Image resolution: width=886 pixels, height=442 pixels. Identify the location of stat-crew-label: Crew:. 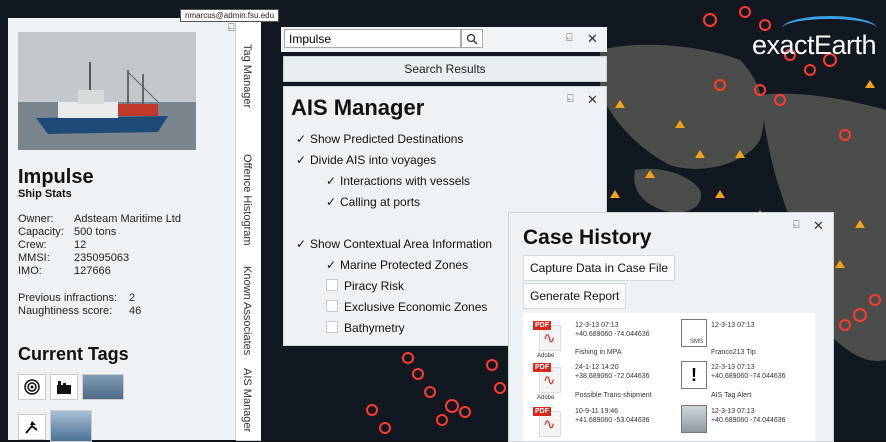
(32, 245).